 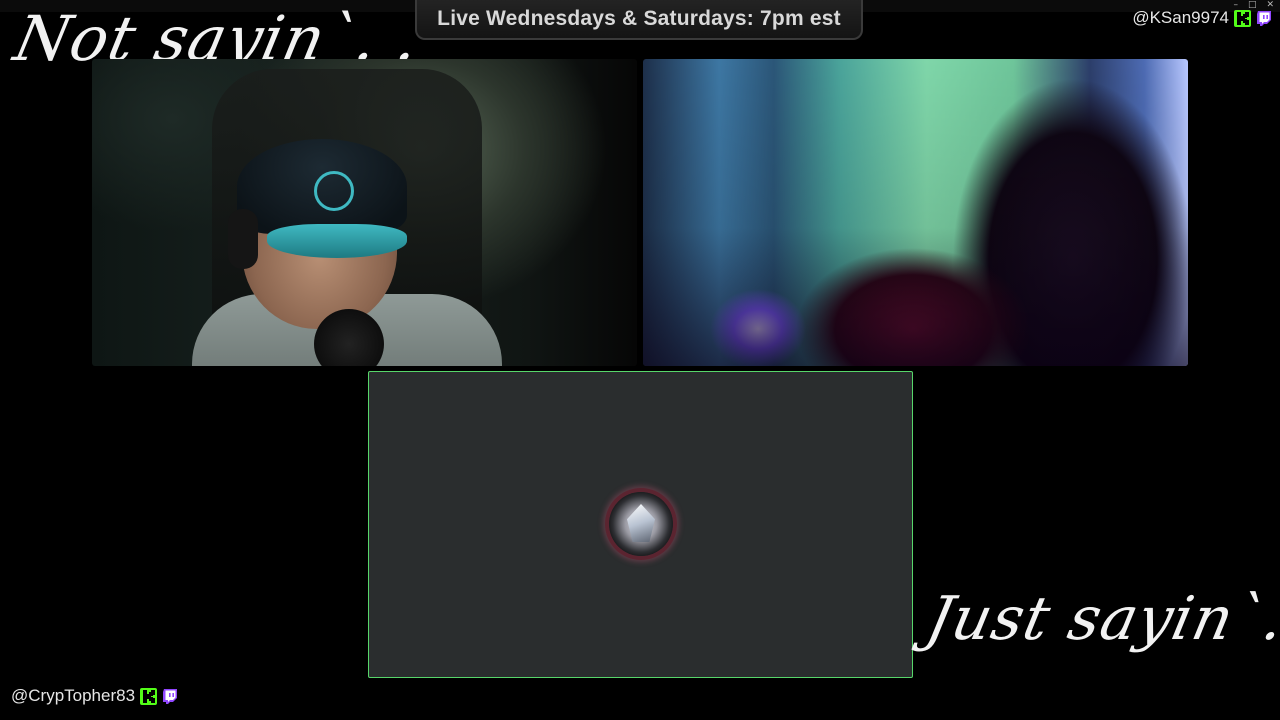 I want to click on top-handle: @KSan9974, so click(x=1202, y=18).